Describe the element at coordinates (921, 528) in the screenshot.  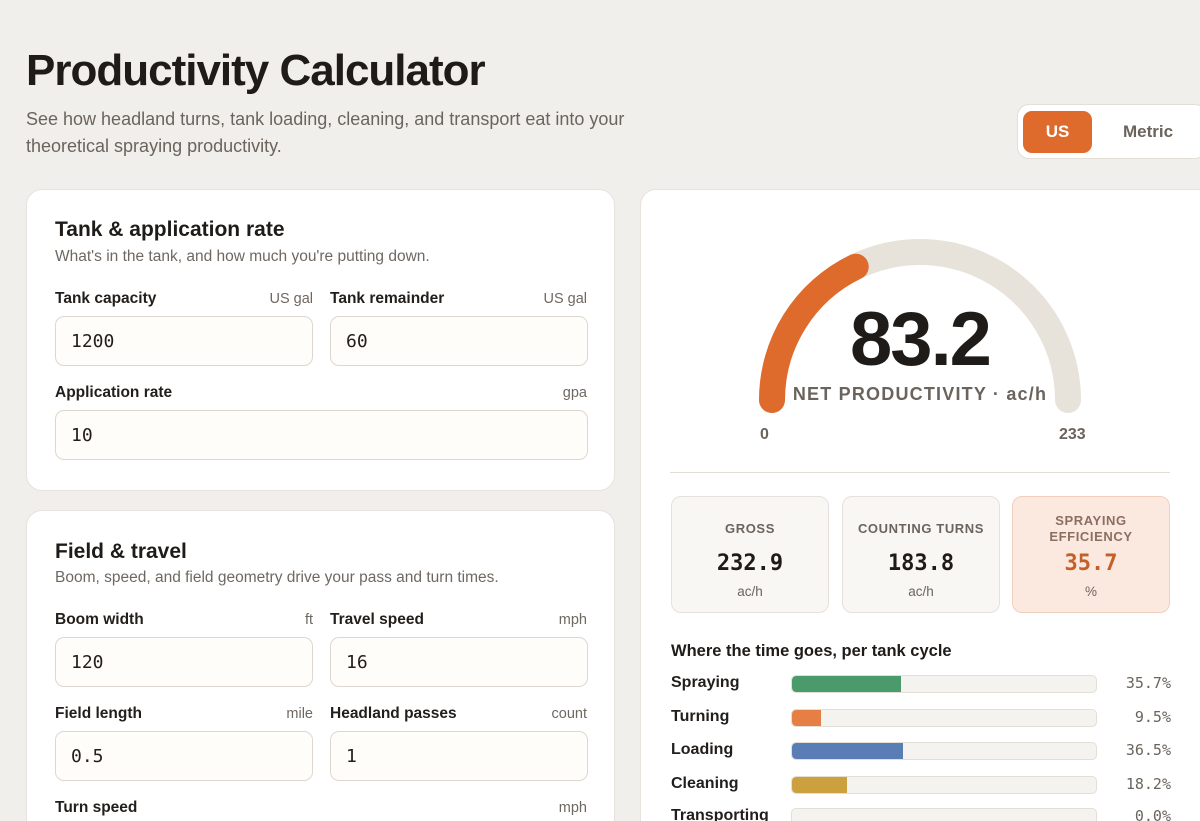
I see `counting-turns-stat-title: COUNTING TURNS` at that location.